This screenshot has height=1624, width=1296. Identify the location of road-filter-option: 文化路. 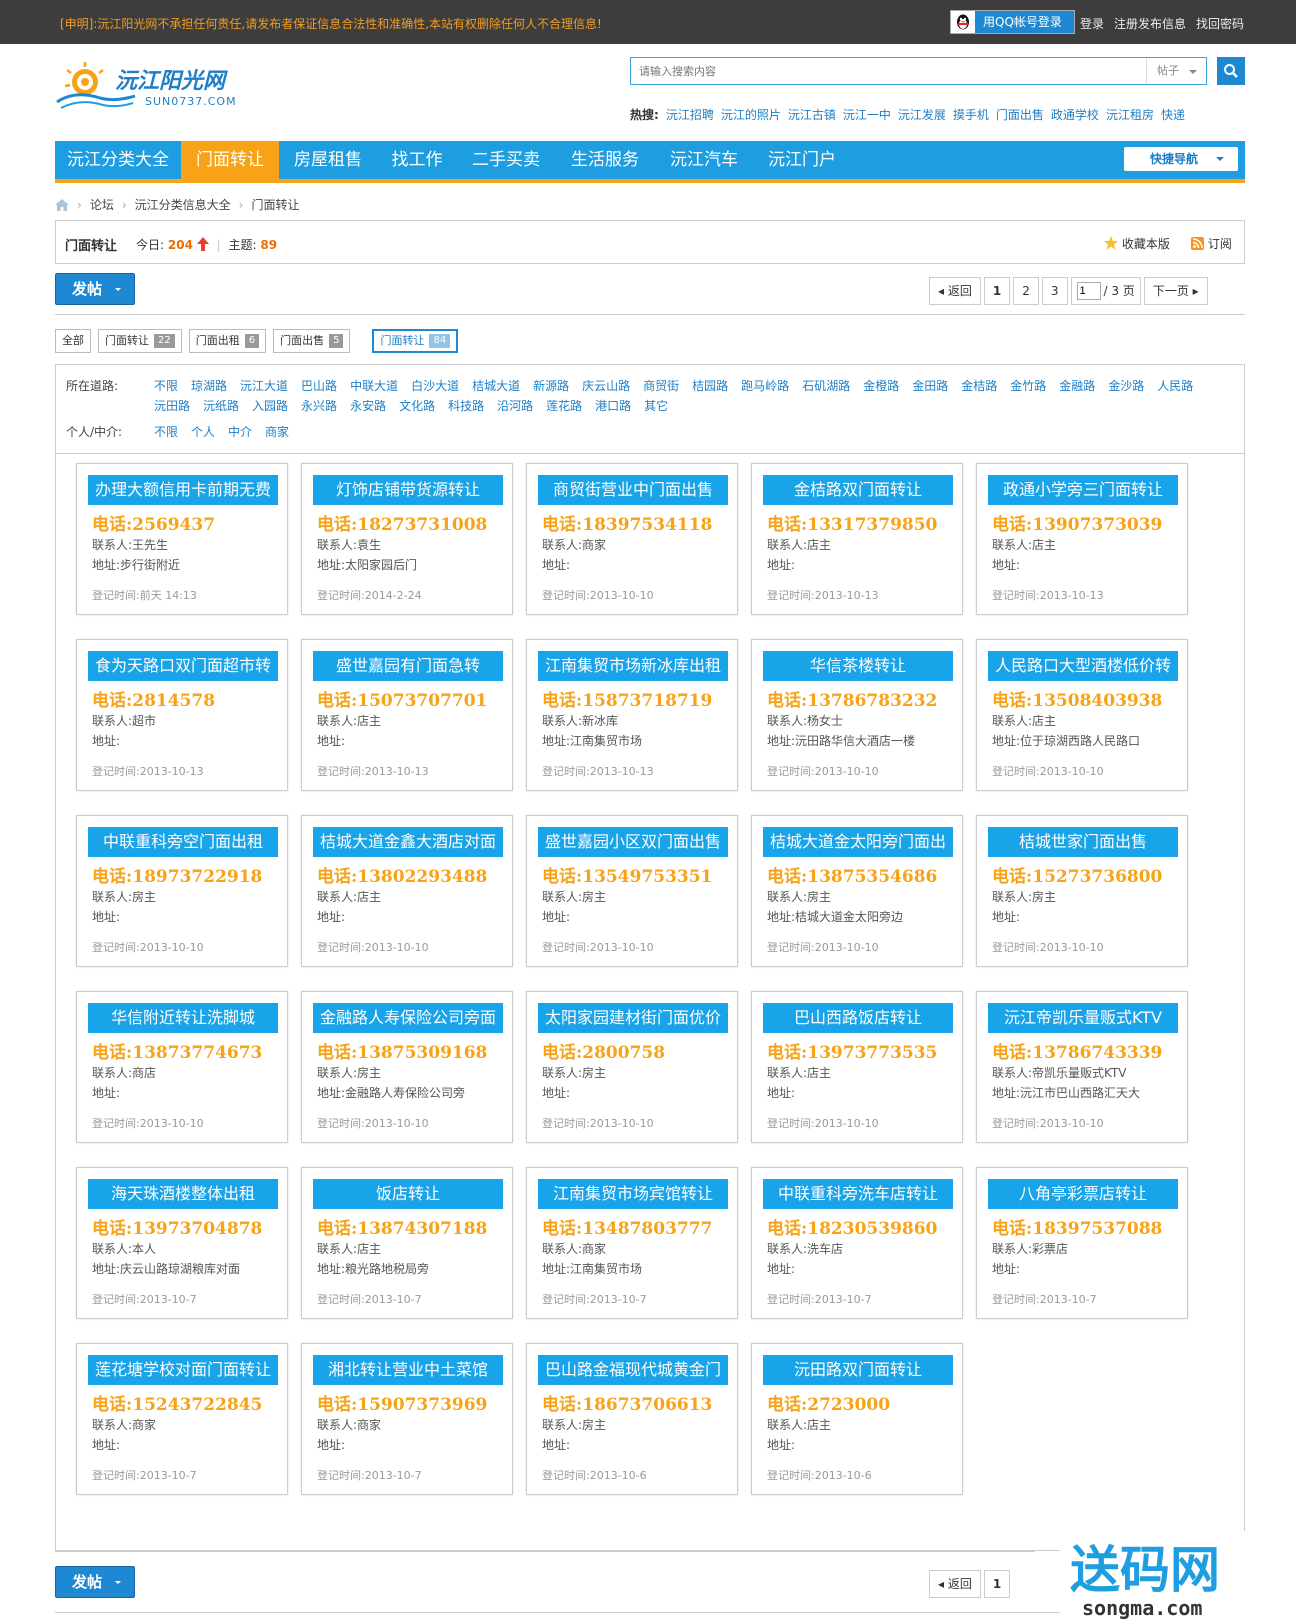
(417, 405).